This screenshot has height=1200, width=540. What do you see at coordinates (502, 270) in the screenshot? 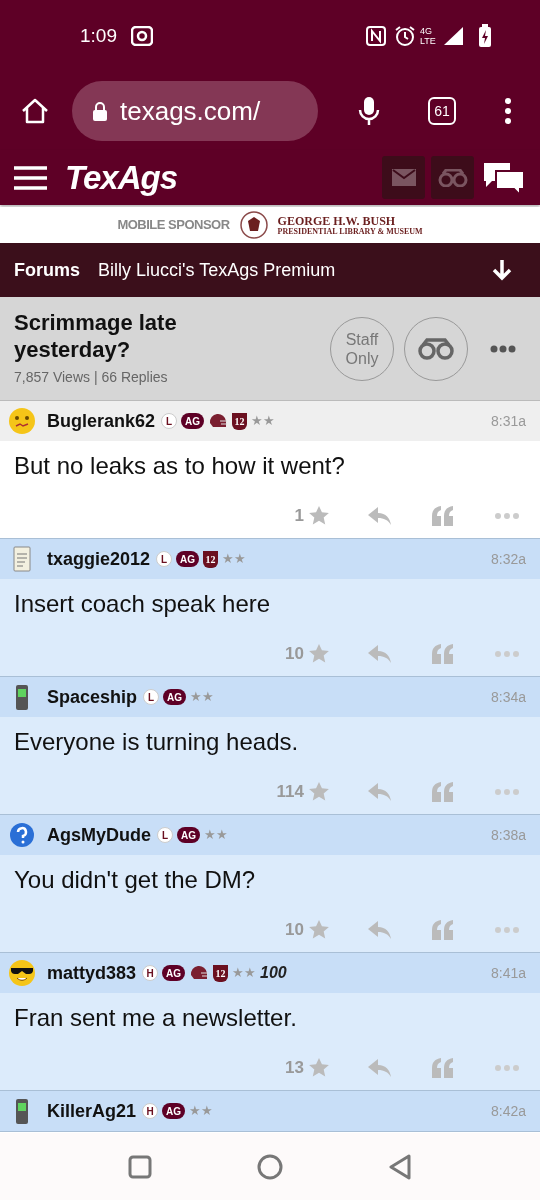
I see `down-arrow-icon` at bounding box center [502, 270].